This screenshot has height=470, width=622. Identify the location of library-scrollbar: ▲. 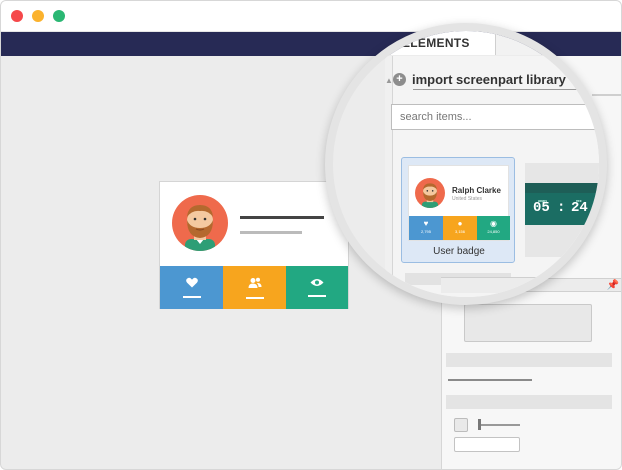
(389, 176).